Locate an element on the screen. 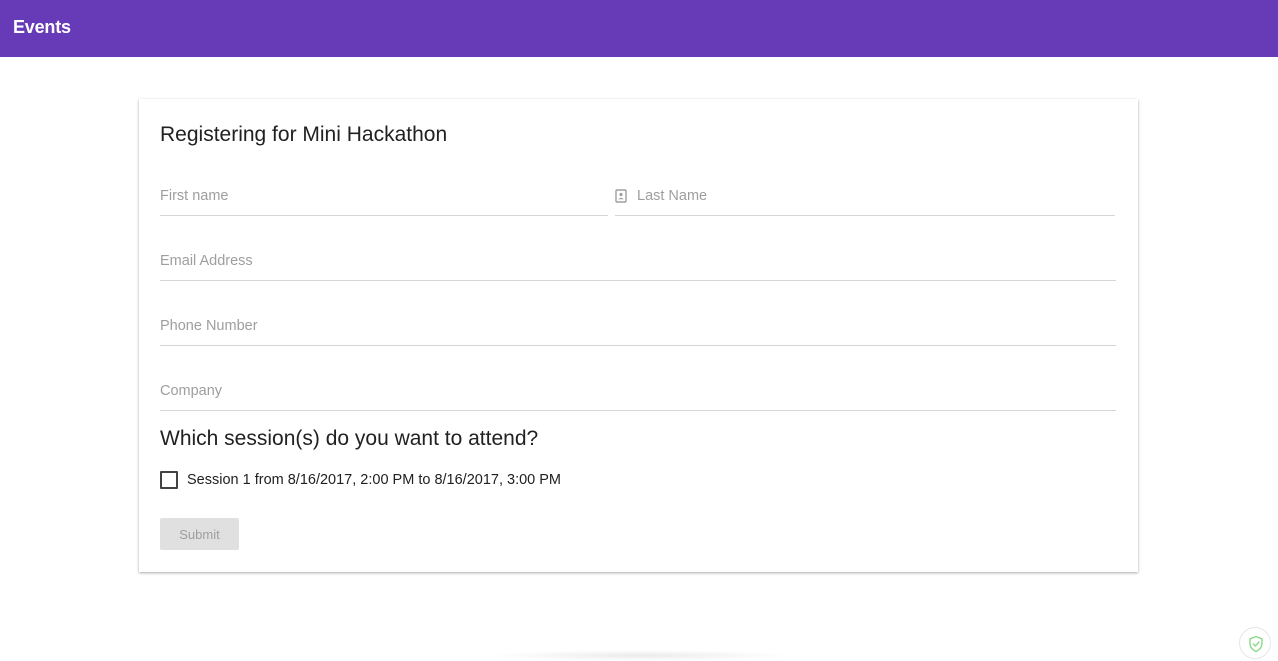 This screenshot has width=1278, height=661. shield-check-icon is located at coordinates (1256, 644).